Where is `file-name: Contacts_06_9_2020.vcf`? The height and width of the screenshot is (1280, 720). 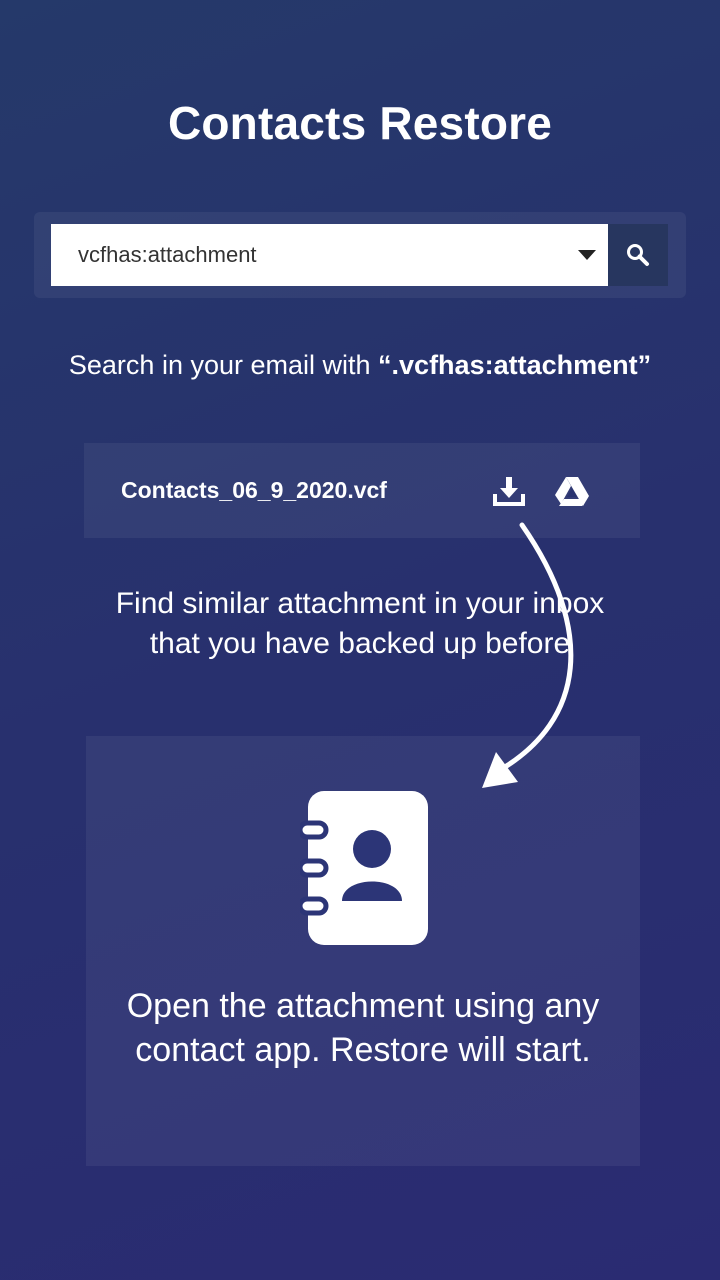
file-name: Contacts_06_9_2020.vcf is located at coordinates (254, 490).